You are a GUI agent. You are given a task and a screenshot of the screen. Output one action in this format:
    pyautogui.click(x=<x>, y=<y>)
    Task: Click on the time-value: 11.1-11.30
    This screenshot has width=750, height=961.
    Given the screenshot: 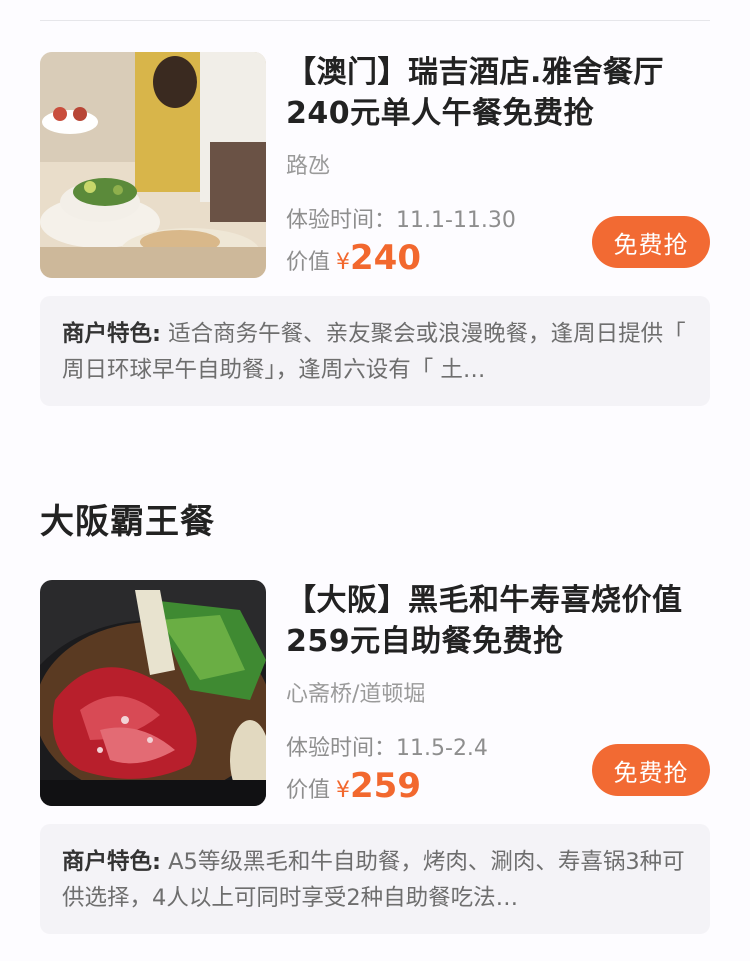 What is the action you would take?
    pyautogui.click(x=456, y=220)
    